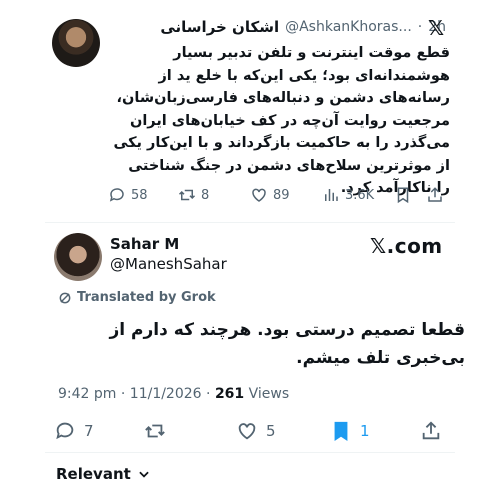 The height and width of the screenshot is (500, 500). Describe the element at coordinates (331, 195) in the screenshot. I see `views-icon` at that location.